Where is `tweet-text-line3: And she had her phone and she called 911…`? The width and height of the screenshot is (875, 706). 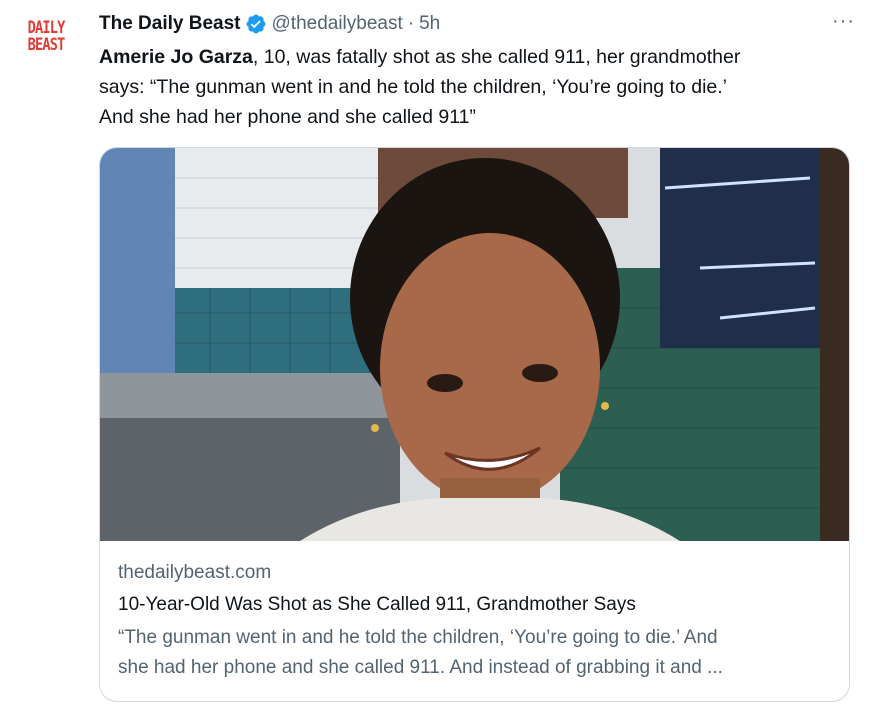
tweet-text-line3: And she had her phone and she called 911… is located at coordinates (287, 117).